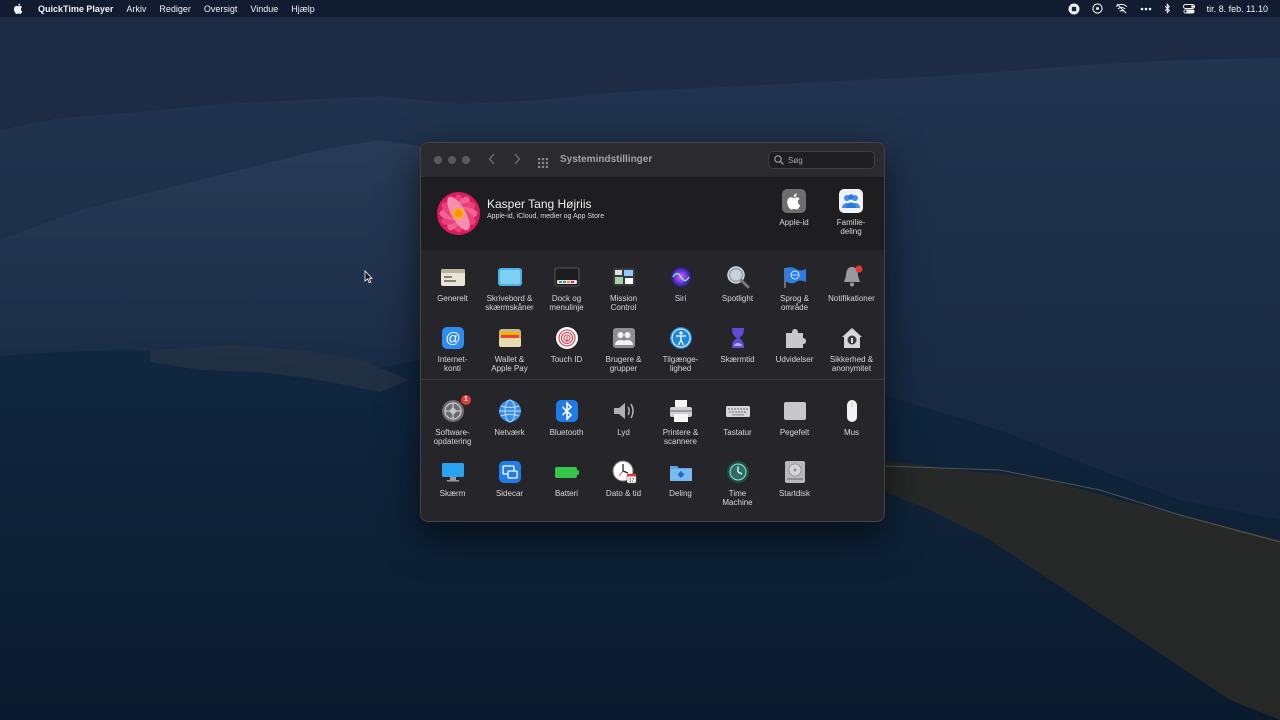 The image size is (1280, 720). I want to click on search-field, so click(821, 160).